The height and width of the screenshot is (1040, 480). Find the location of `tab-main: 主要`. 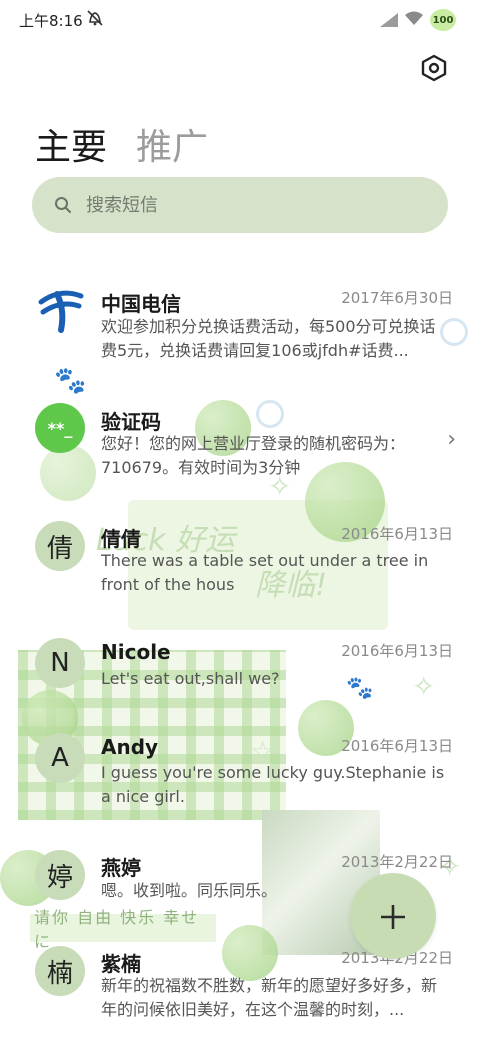

tab-main: 主要 is located at coordinates (71, 144).